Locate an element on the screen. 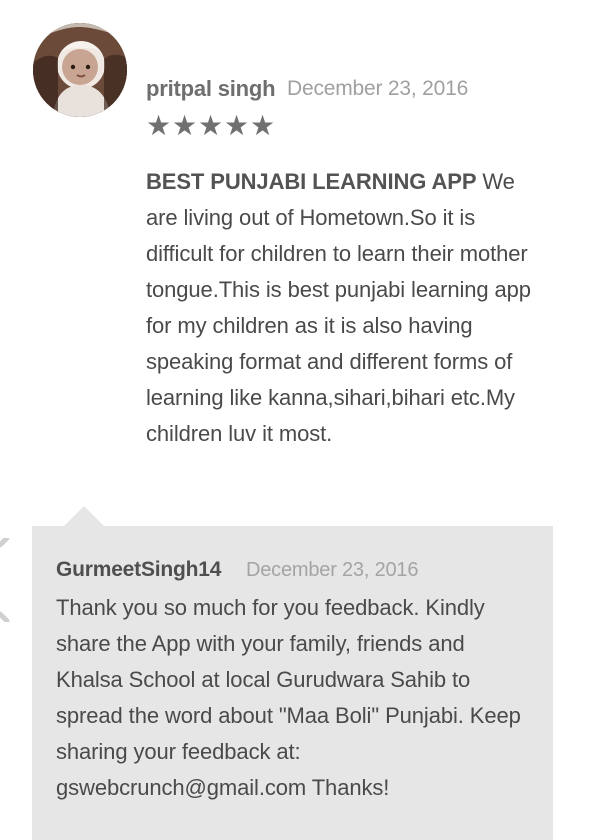 Image resolution: width=594 pixels, height=840 pixels. reply-date: December 23, 2016 is located at coordinates (332, 570).